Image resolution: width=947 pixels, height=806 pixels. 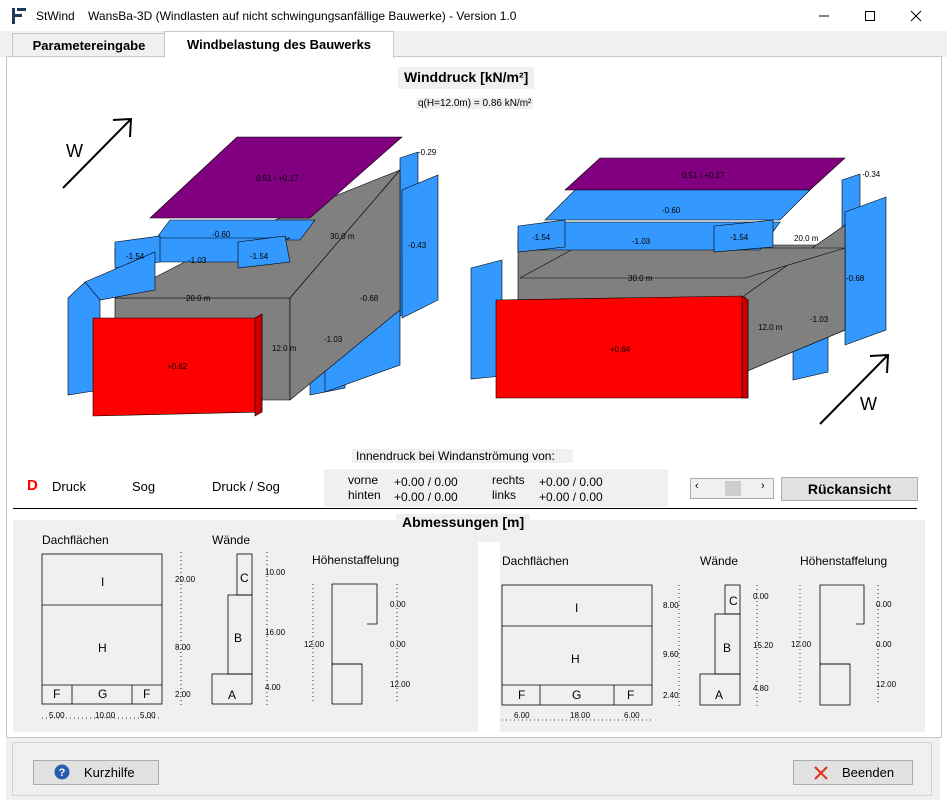 I want to click on view-scrollbar: ‹ ›, so click(x=732, y=488).